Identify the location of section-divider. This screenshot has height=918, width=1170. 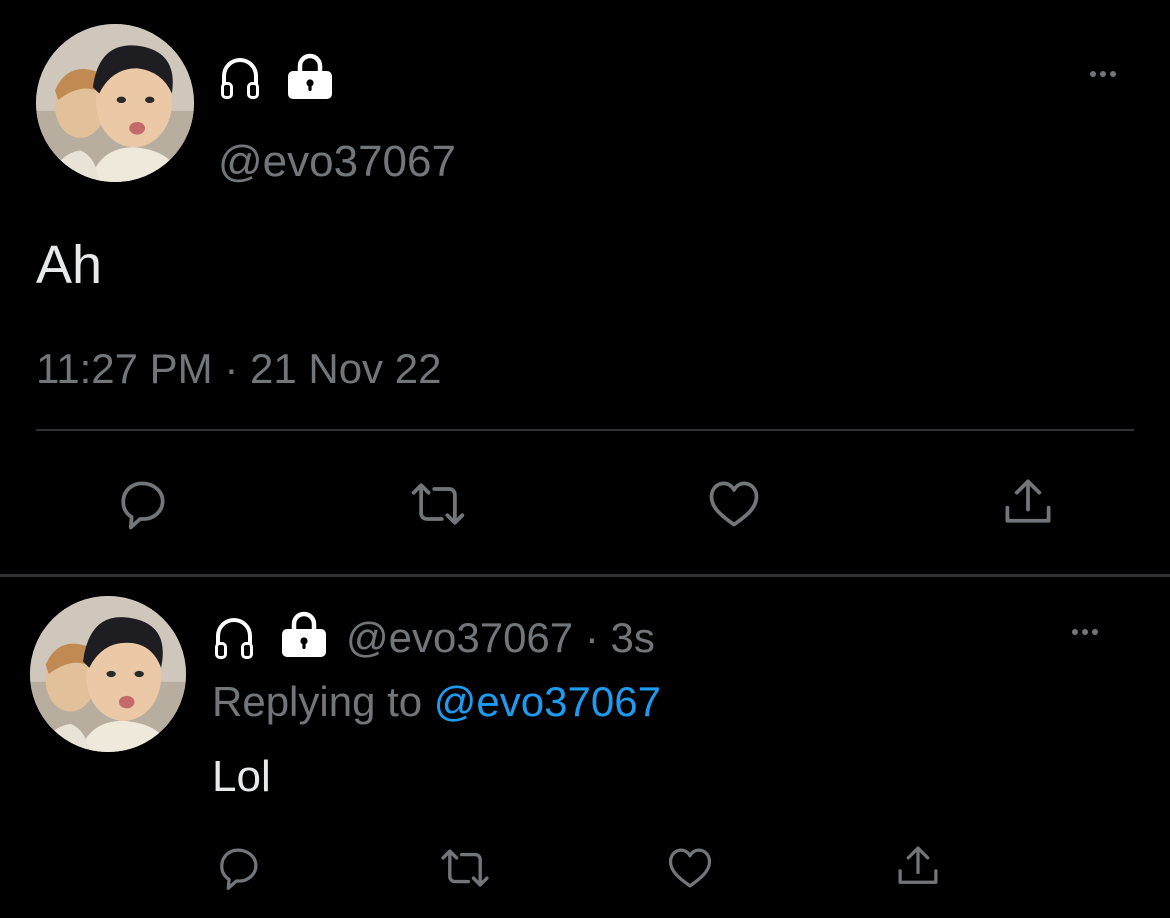
(585, 575).